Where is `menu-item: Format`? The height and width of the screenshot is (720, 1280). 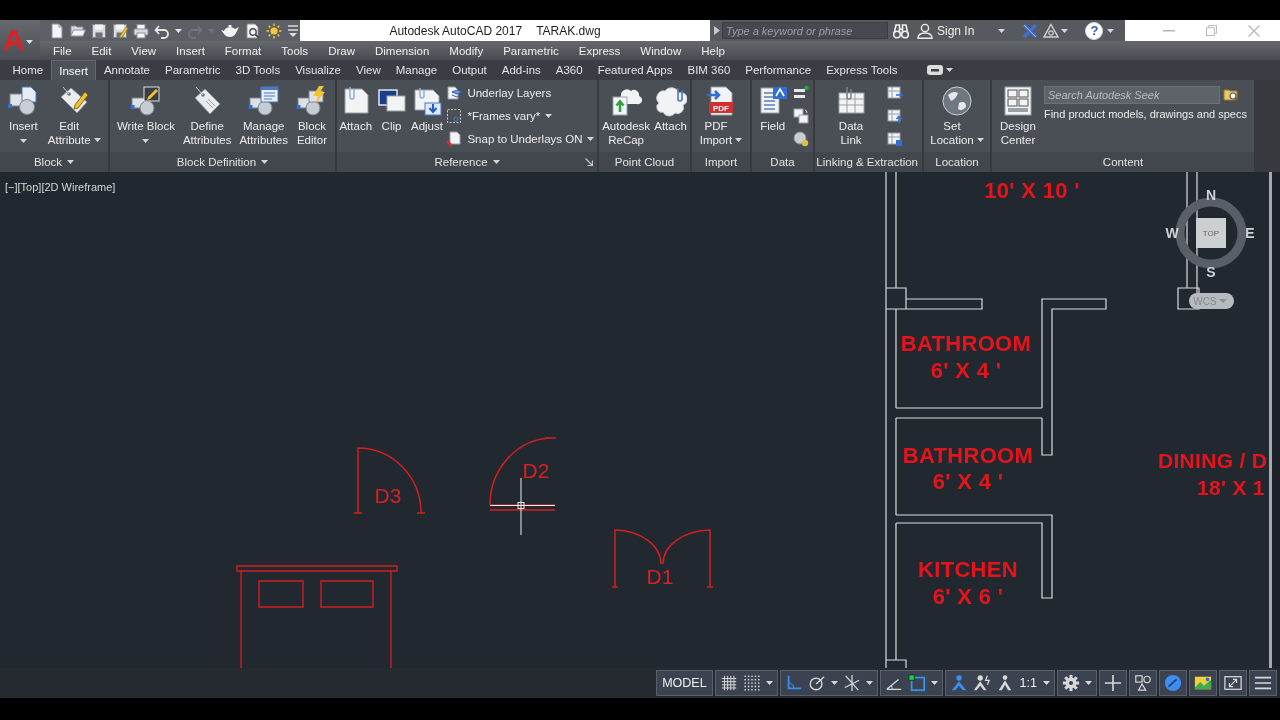
menu-item: Format is located at coordinates (243, 50).